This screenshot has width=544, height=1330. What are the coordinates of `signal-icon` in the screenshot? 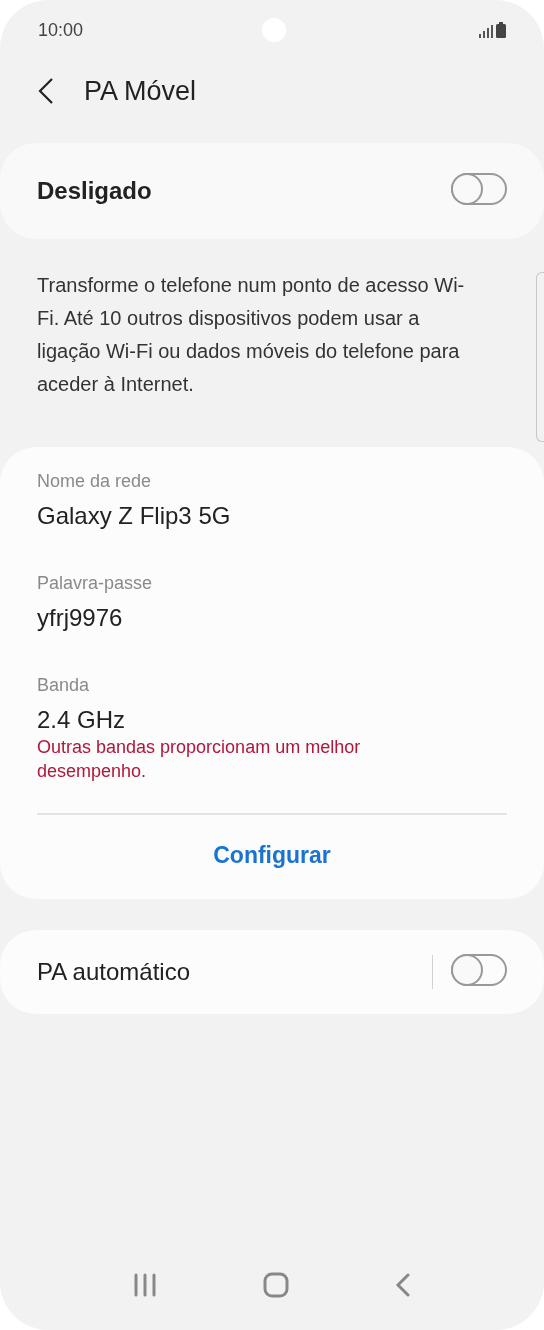 It's located at (486, 31).